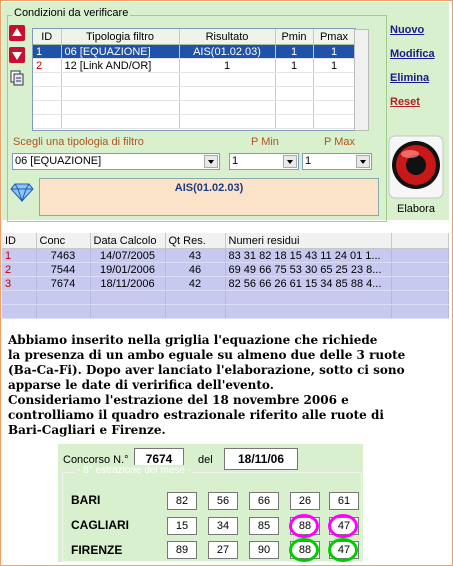 The width and height of the screenshot is (453, 566). Describe the element at coordinates (19, 283) in the screenshot. I see `cell-id: 3` at that location.